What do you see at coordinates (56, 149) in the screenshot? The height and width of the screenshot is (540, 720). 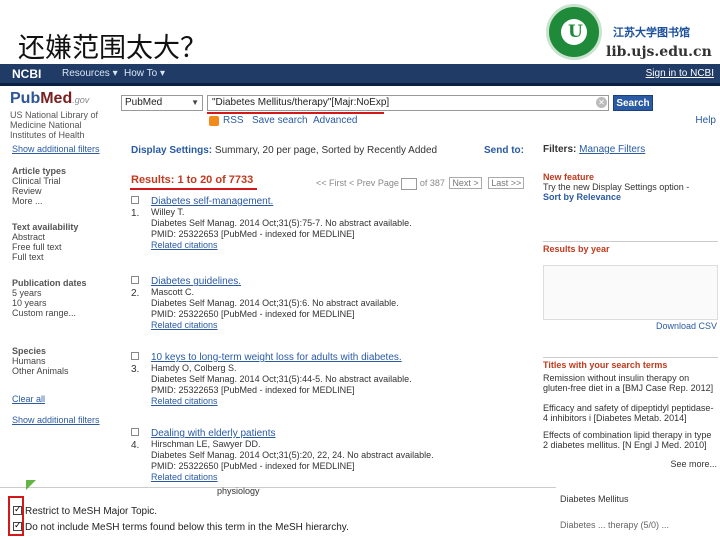 I see `show-filters-link: Show additional filters` at bounding box center [56, 149].